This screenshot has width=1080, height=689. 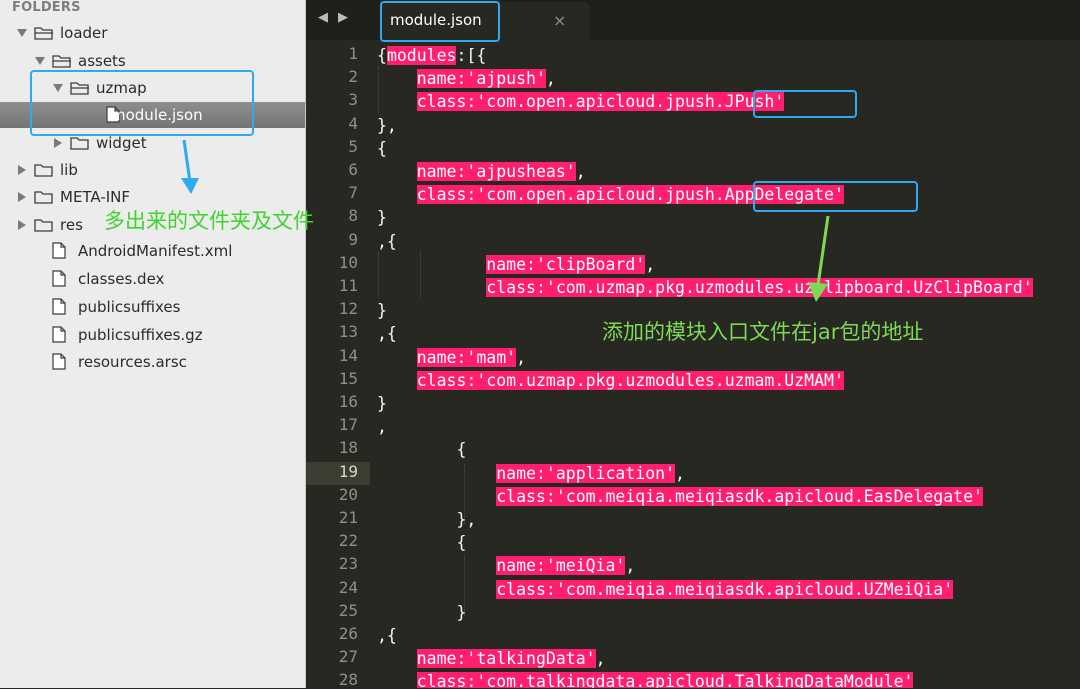 What do you see at coordinates (823, 250) in the screenshot?
I see `arrow-line-entry` at bounding box center [823, 250].